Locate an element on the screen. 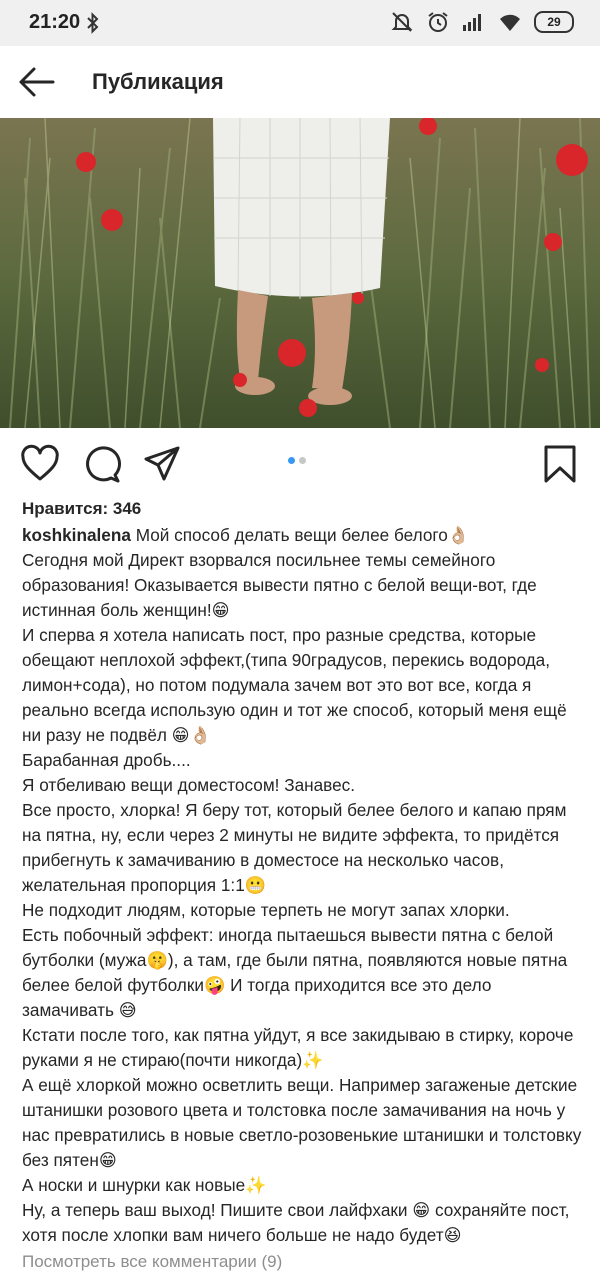 This screenshot has height=1272, width=600. post-actions is located at coordinates (300, 464).